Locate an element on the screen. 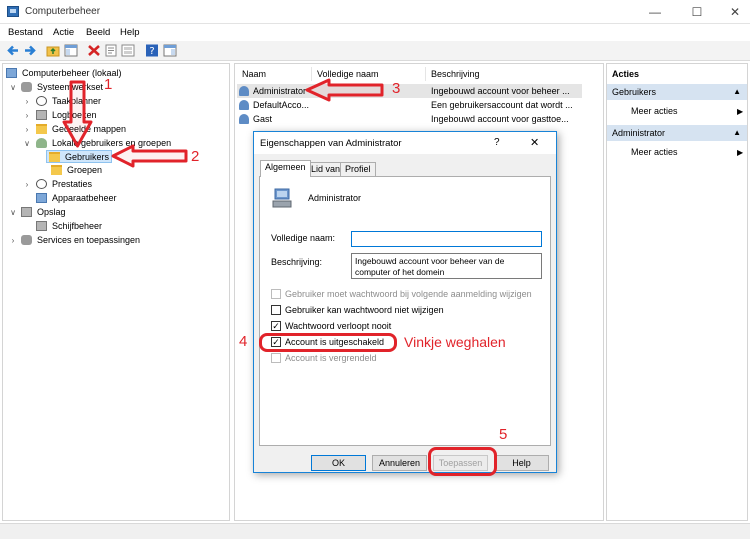  users-groups-icon is located at coordinates (41, 143).